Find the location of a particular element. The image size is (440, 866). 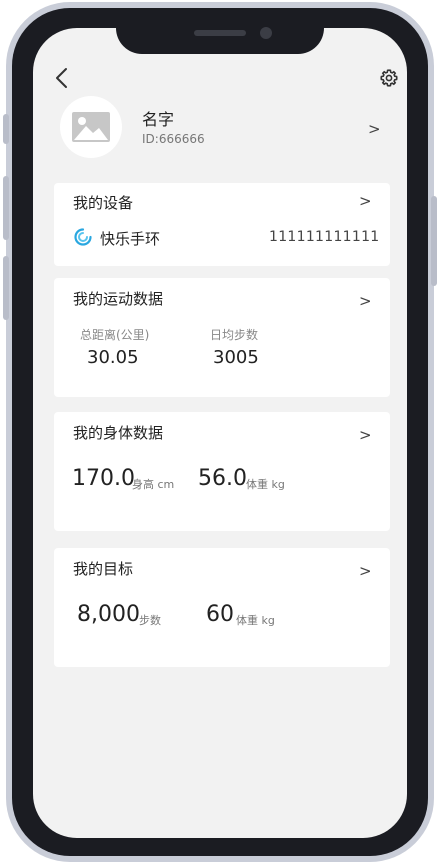

devices-card: 我的设备 > 快乐手环 111111111111 is located at coordinates (222, 224).